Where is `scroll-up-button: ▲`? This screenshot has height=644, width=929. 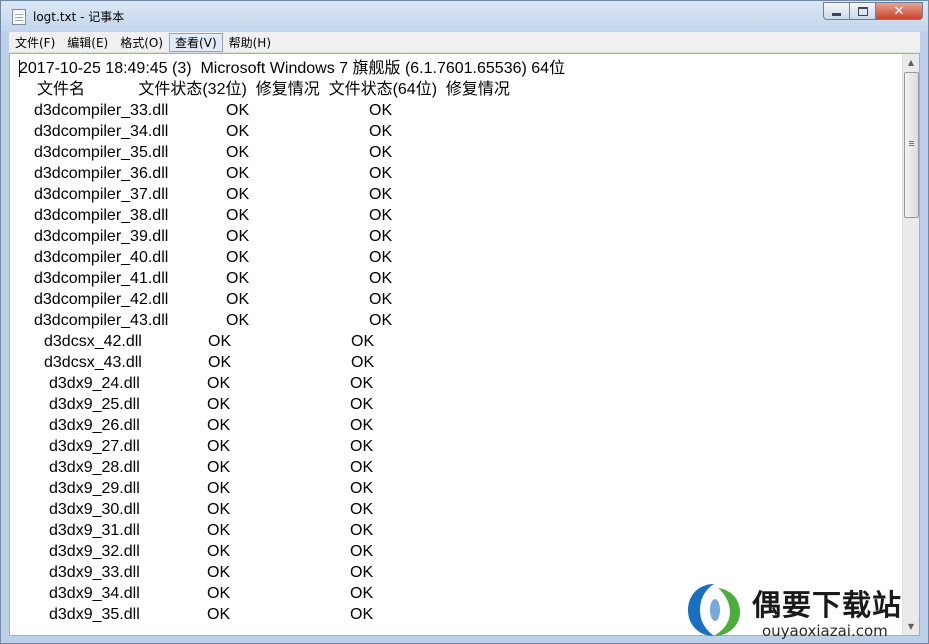
scroll-up-button: ▲ is located at coordinates (911, 62).